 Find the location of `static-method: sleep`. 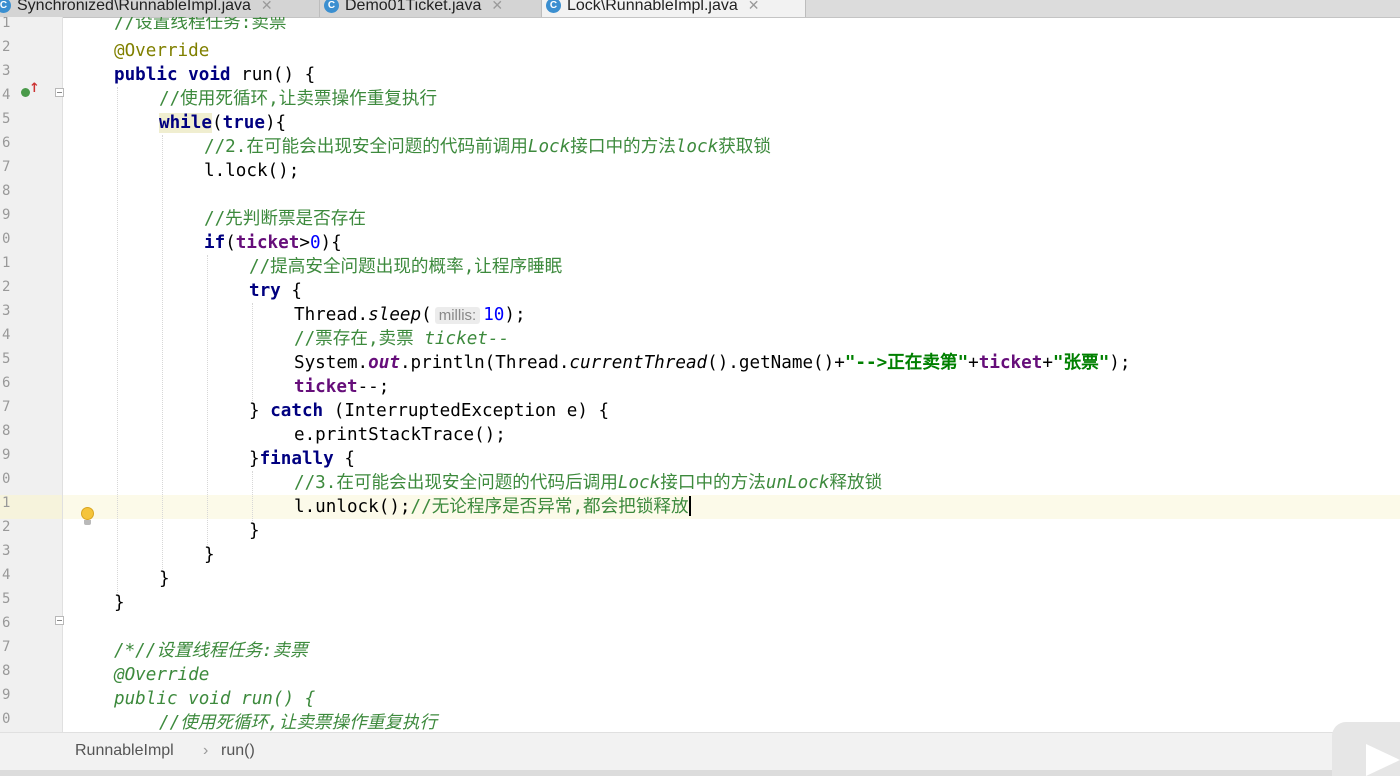

static-method: sleep is located at coordinates (395, 315).